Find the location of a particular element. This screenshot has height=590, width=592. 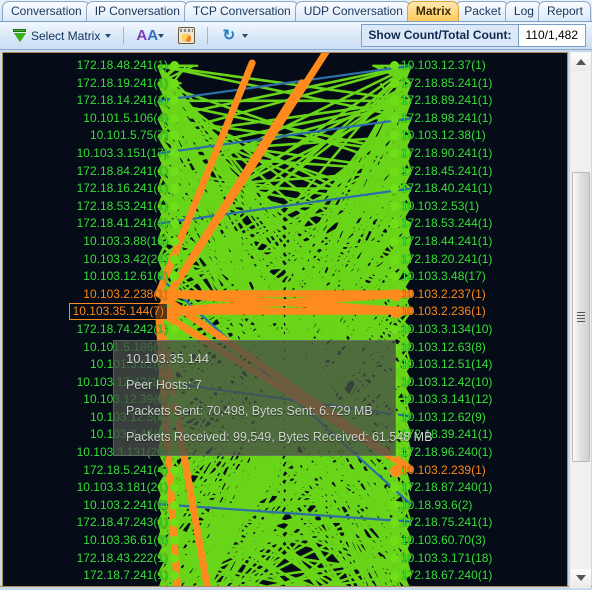

matrix-node-right: 10.103.3.171(18) is located at coordinates (478, 559).